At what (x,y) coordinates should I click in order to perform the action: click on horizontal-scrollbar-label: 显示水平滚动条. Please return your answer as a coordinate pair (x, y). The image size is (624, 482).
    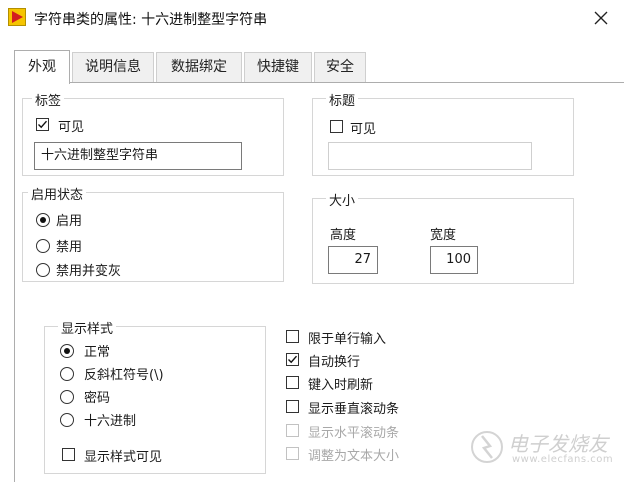
    Looking at the image, I should click on (354, 433).